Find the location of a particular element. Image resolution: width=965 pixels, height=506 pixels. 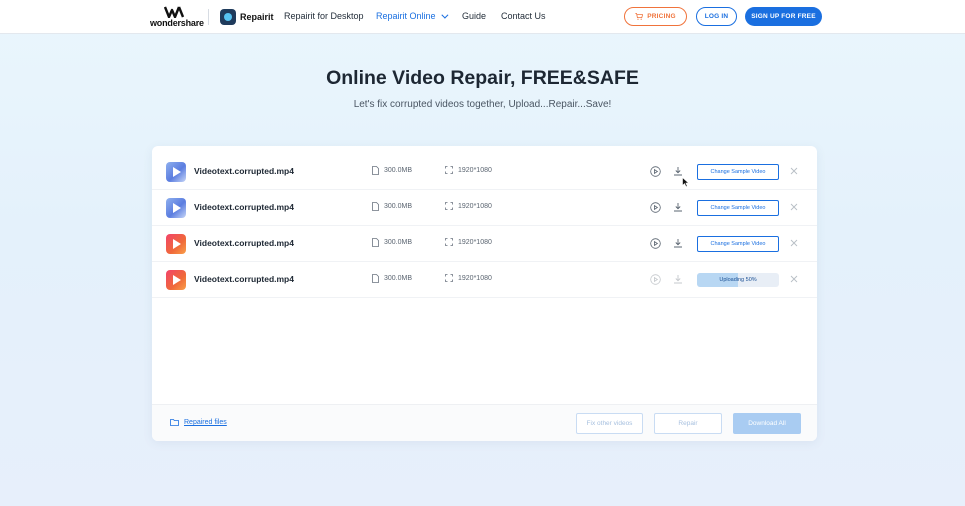

wondershare-logo: wondershare is located at coordinates (177, 17).